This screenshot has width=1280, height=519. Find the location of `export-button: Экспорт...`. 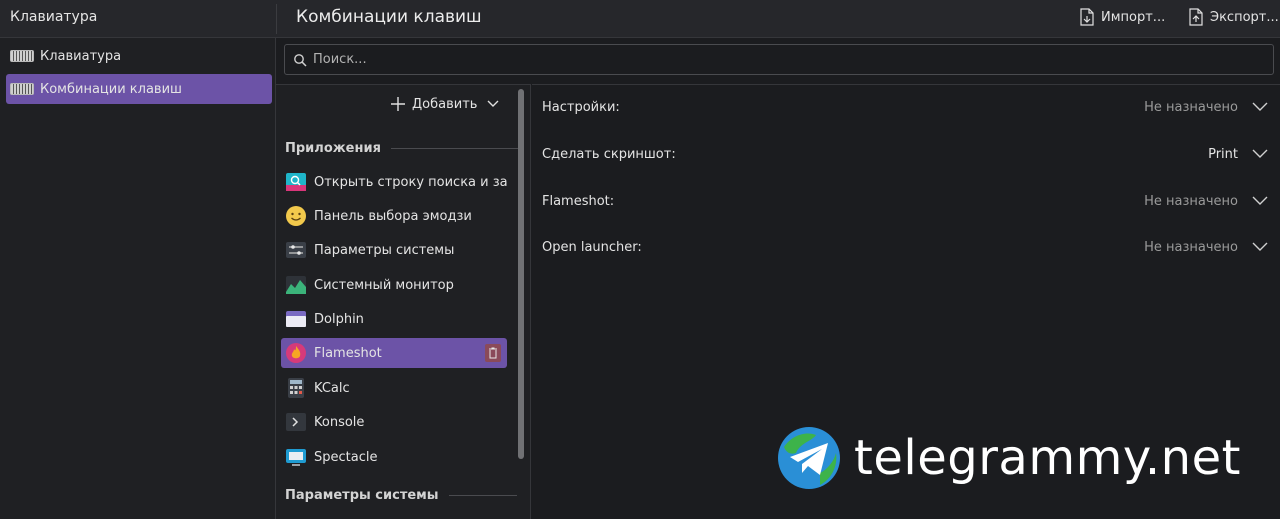

export-button: Экспорт... is located at coordinates (1233, 17).